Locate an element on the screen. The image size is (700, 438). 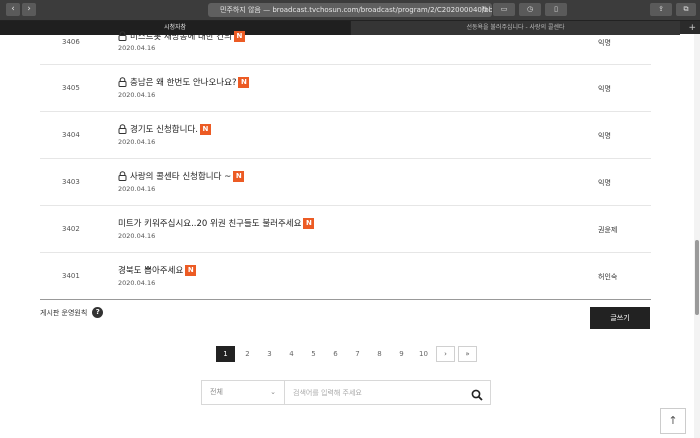
forward-button: › is located at coordinates (29, 9).